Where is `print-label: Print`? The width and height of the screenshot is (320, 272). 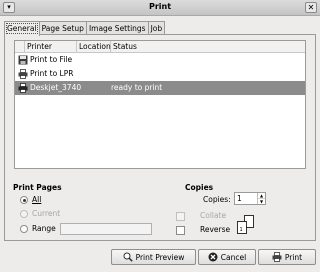
print-label: Print is located at coordinates (293, 257).